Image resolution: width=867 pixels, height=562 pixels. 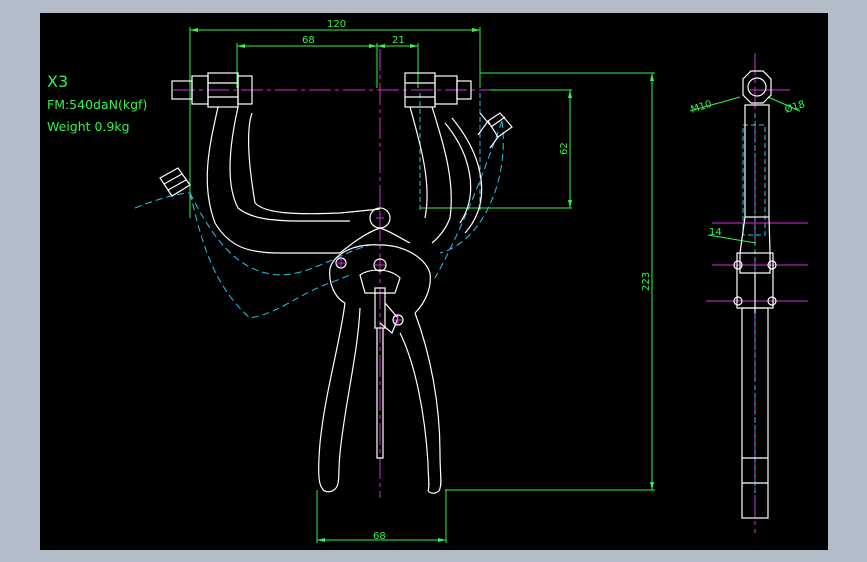 I want to click on dim-68-bottom: 68, so click(x=379, y=536).